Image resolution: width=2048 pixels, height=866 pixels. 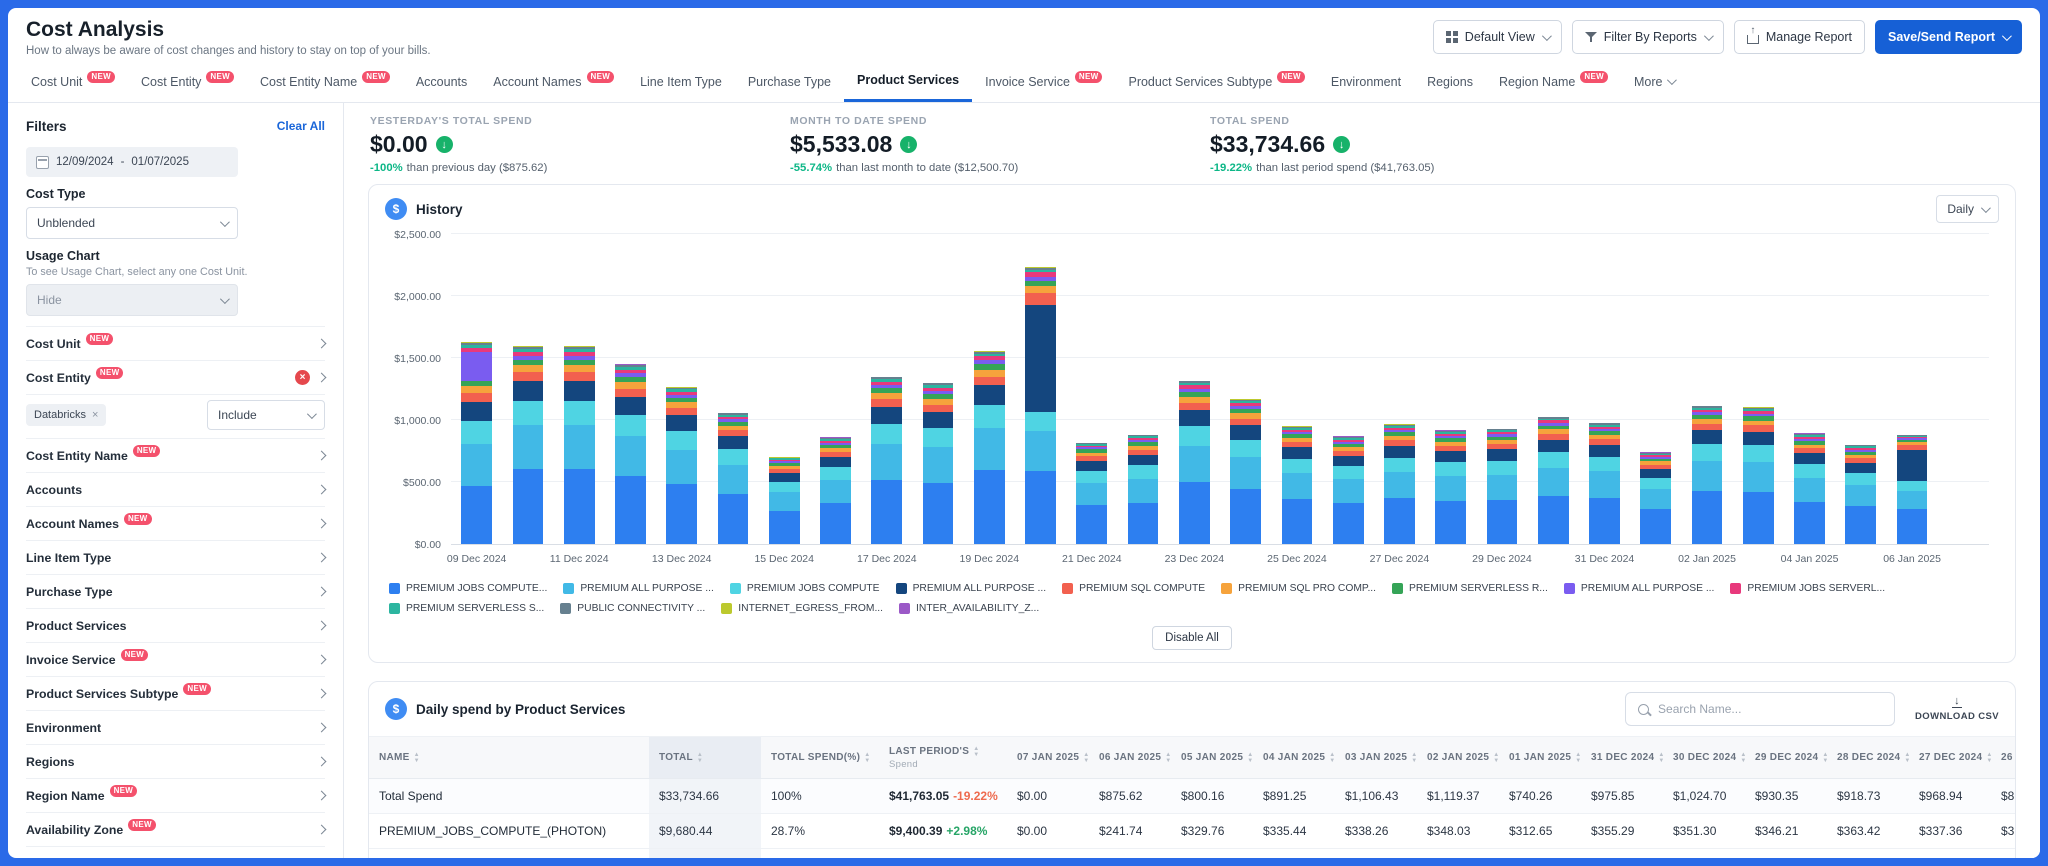 What do you see at coordinates (1376, 757) in the screenshot?
I see `column-header-03-jan-2025: 03 JAN 2025` at bounding box center [1376, 757].